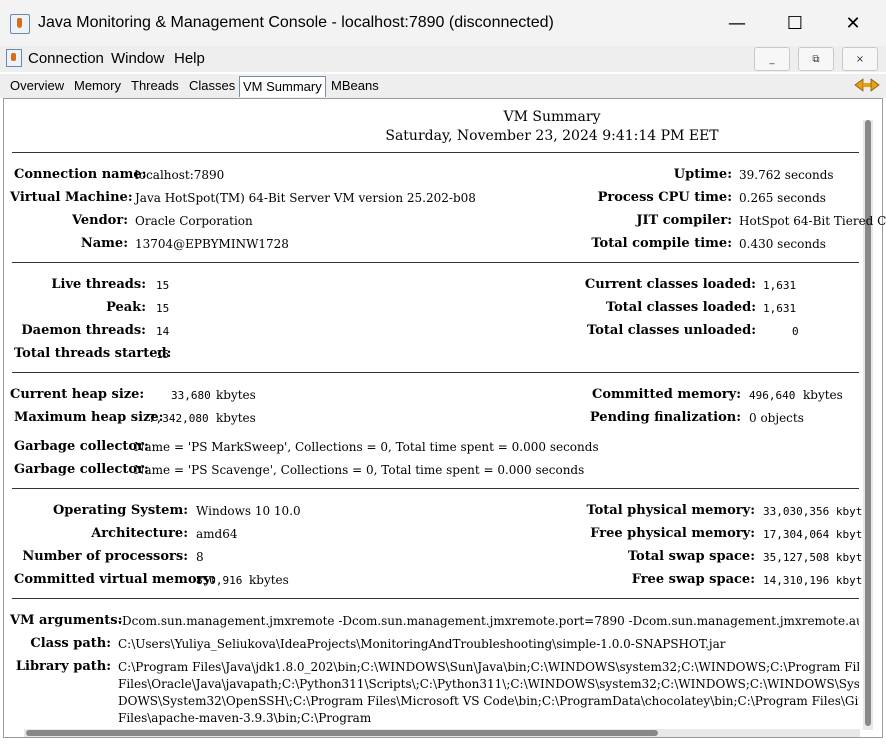 Image resolution: width=886 pixels, height=746 pixels. What do you see at coordinates (137, 58) in the screenshot?
I see `menu-window: Window` at bounding box center [137, 58].